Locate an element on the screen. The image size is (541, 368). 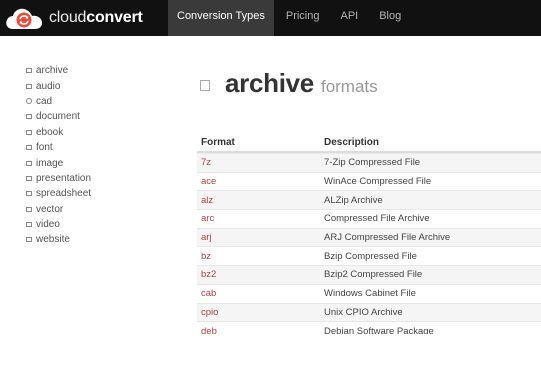
page-cutoff is located at coordinates (270, 351).